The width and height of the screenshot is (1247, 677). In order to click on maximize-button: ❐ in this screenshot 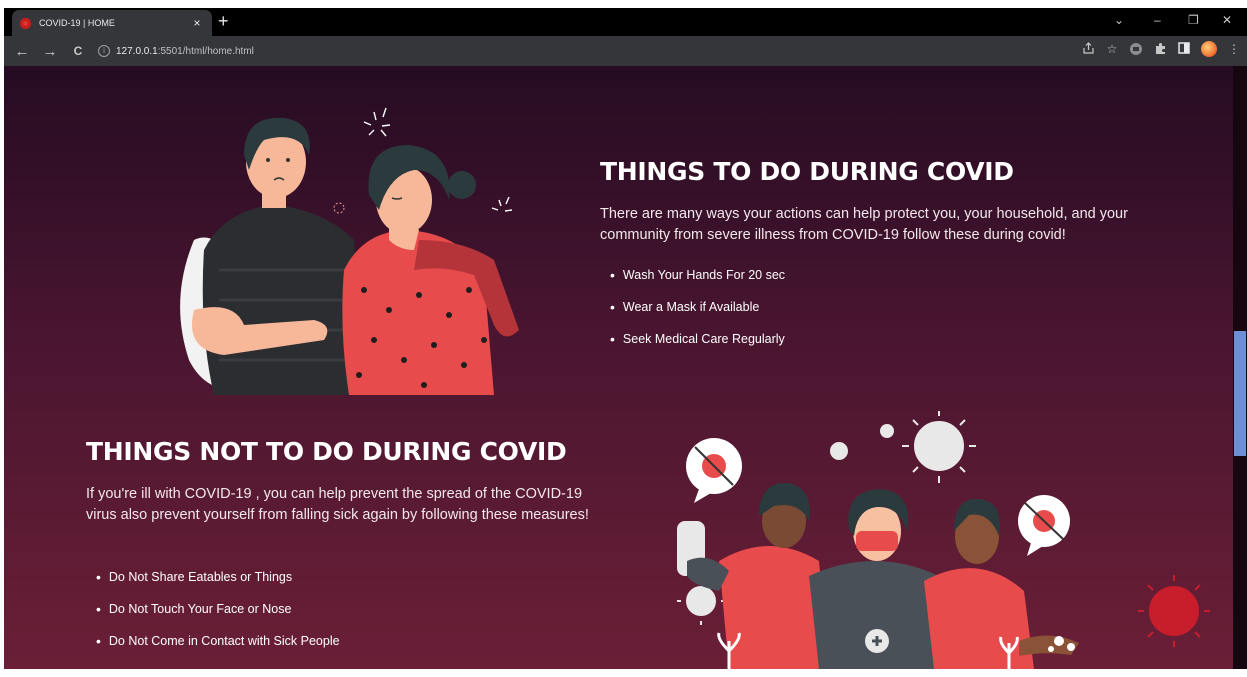, I will do `click(1193, 20)`.